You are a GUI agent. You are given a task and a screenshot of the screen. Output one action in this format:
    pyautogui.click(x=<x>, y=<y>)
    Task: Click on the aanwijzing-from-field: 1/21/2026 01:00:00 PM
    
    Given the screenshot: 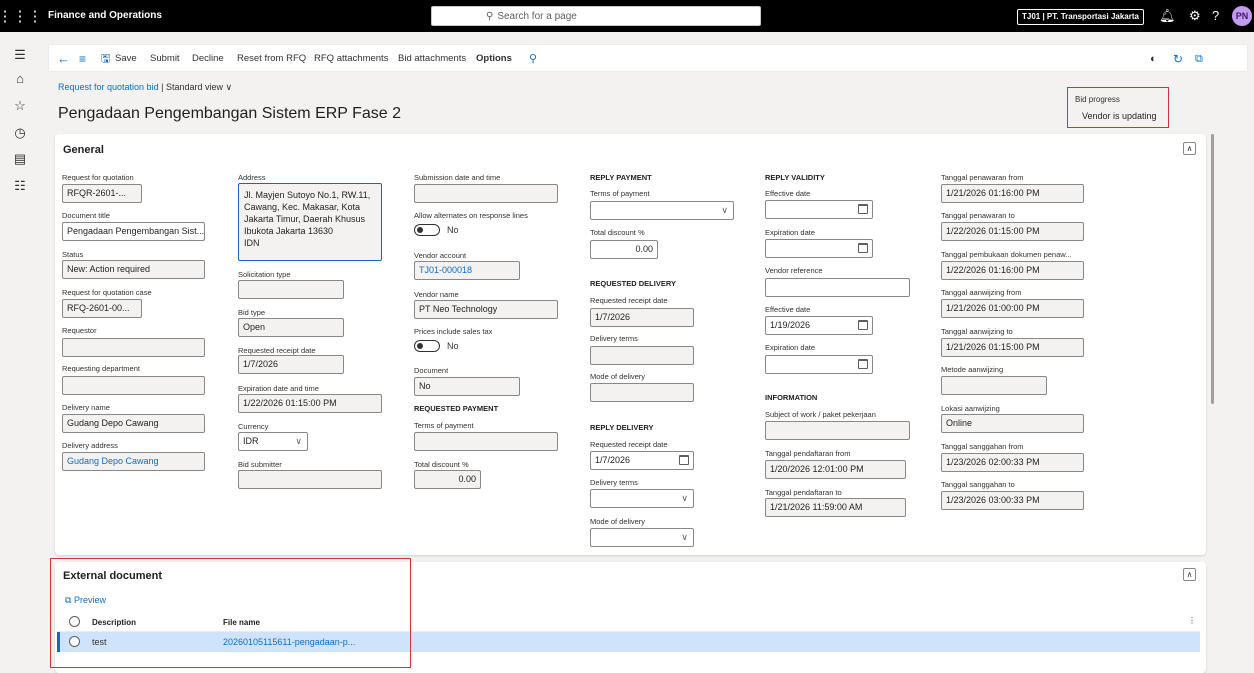 What is the action you would take?
    pyautogui.click(x=1012, y=308)
    